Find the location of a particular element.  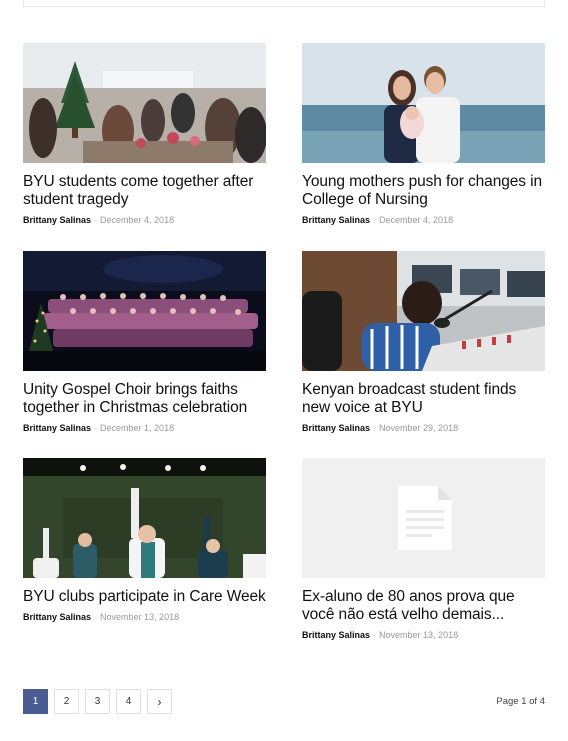

chevron-right-icon: › is located at coordinates (159, 701).